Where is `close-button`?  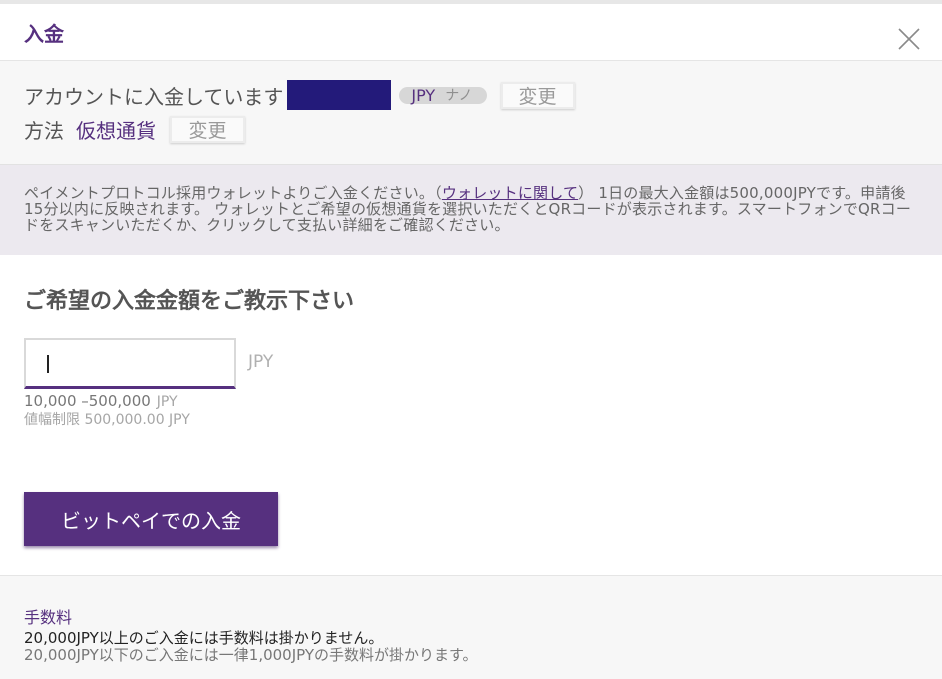 close-button is located at coordinates (909, 39).